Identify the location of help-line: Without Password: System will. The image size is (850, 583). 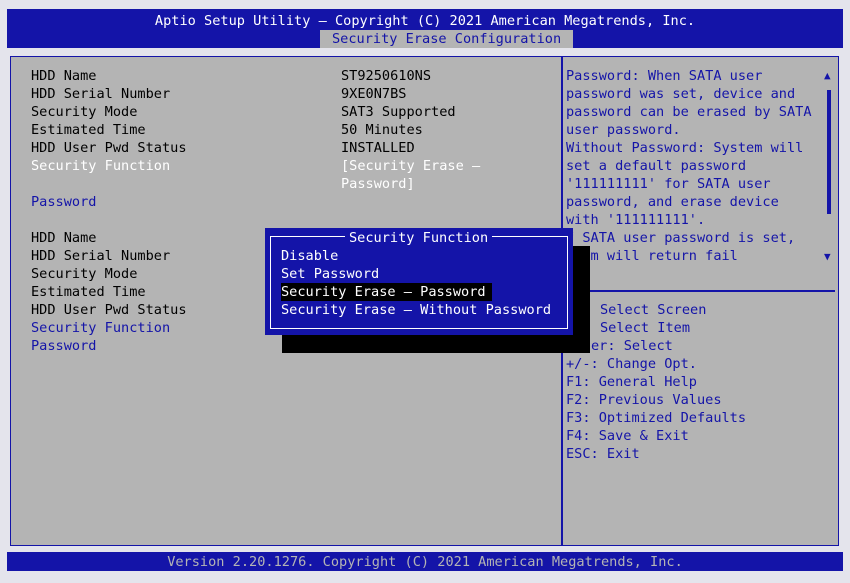
(685, 148).